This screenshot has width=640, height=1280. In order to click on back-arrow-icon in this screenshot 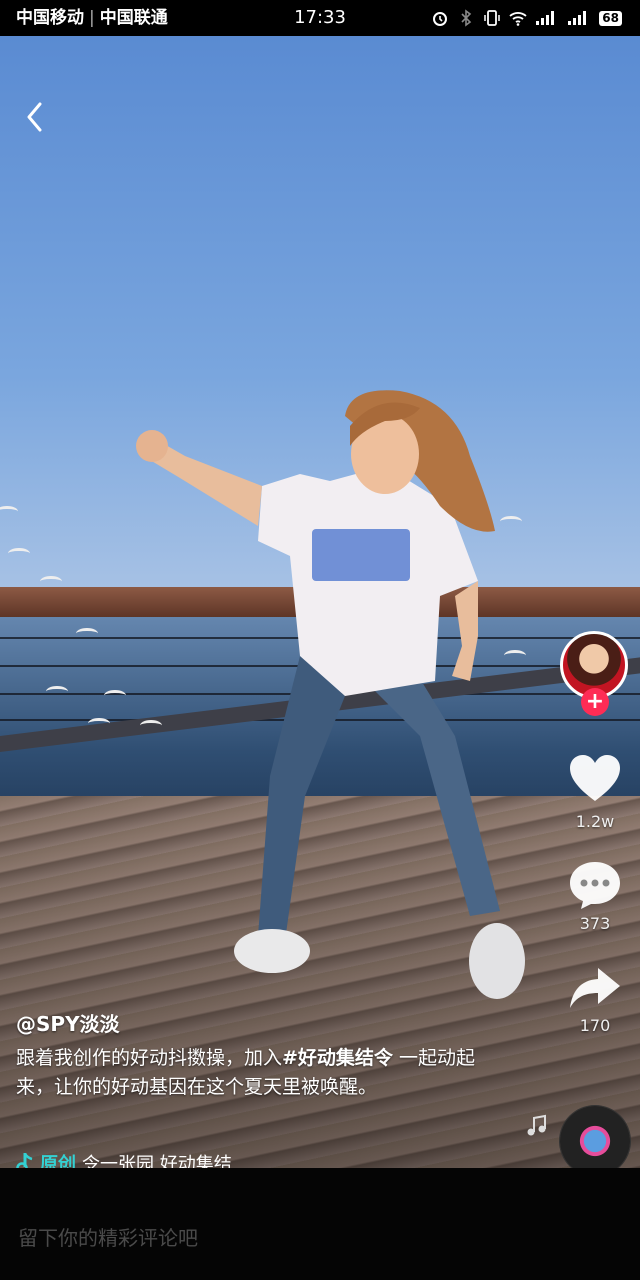, I will do `click(36, 117)`.